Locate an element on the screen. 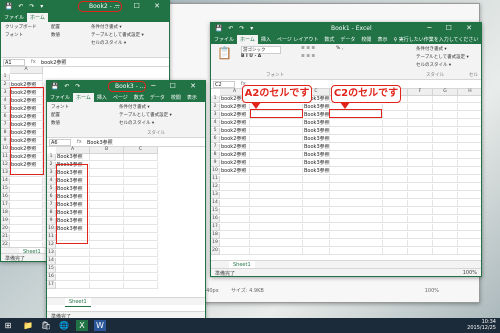 Image resolution: width=500 pixels, height=333 pixels. column-header: B is located at coordinates (107, 150).